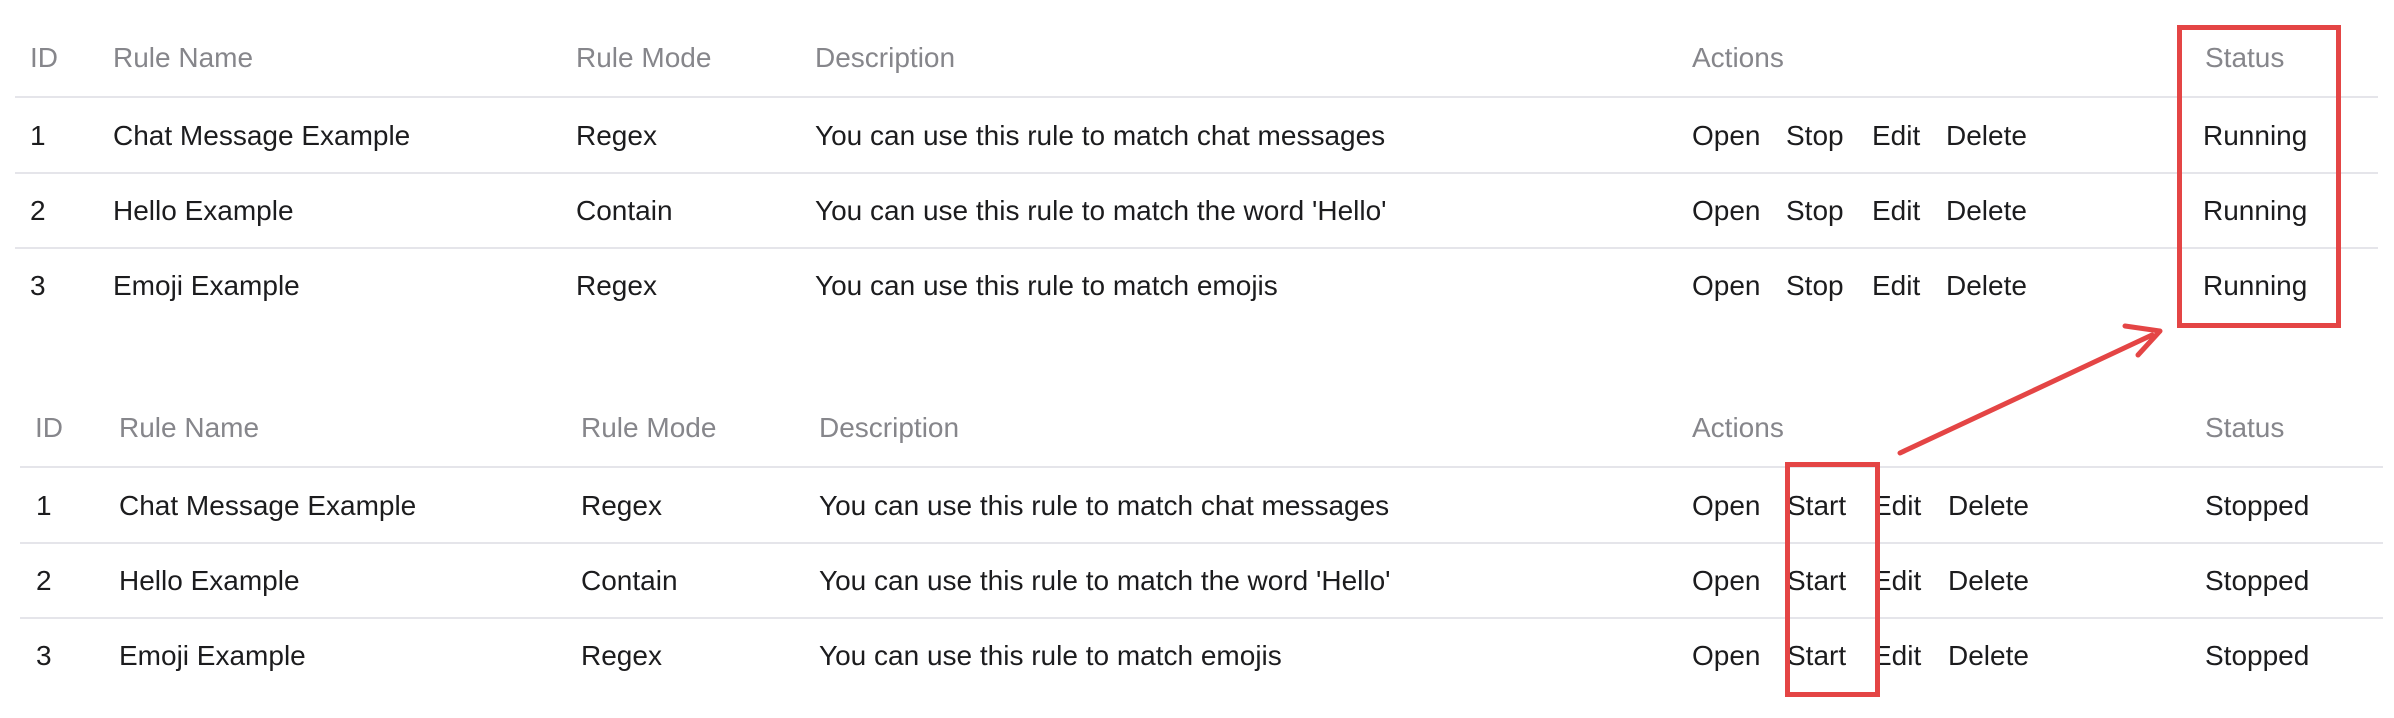 The width and height of the screenshot is (2394, 718). Describe the element at coordinates (2245, 427) in the screenshot. I see `header-status: Status` at that location.